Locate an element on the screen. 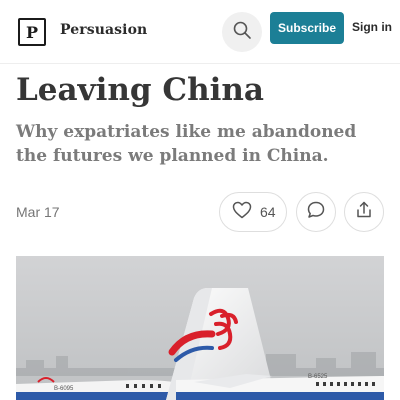 Image resolution: width=400 pixels, height=400 pixels. comment-button is located at coordinates (316, 212).